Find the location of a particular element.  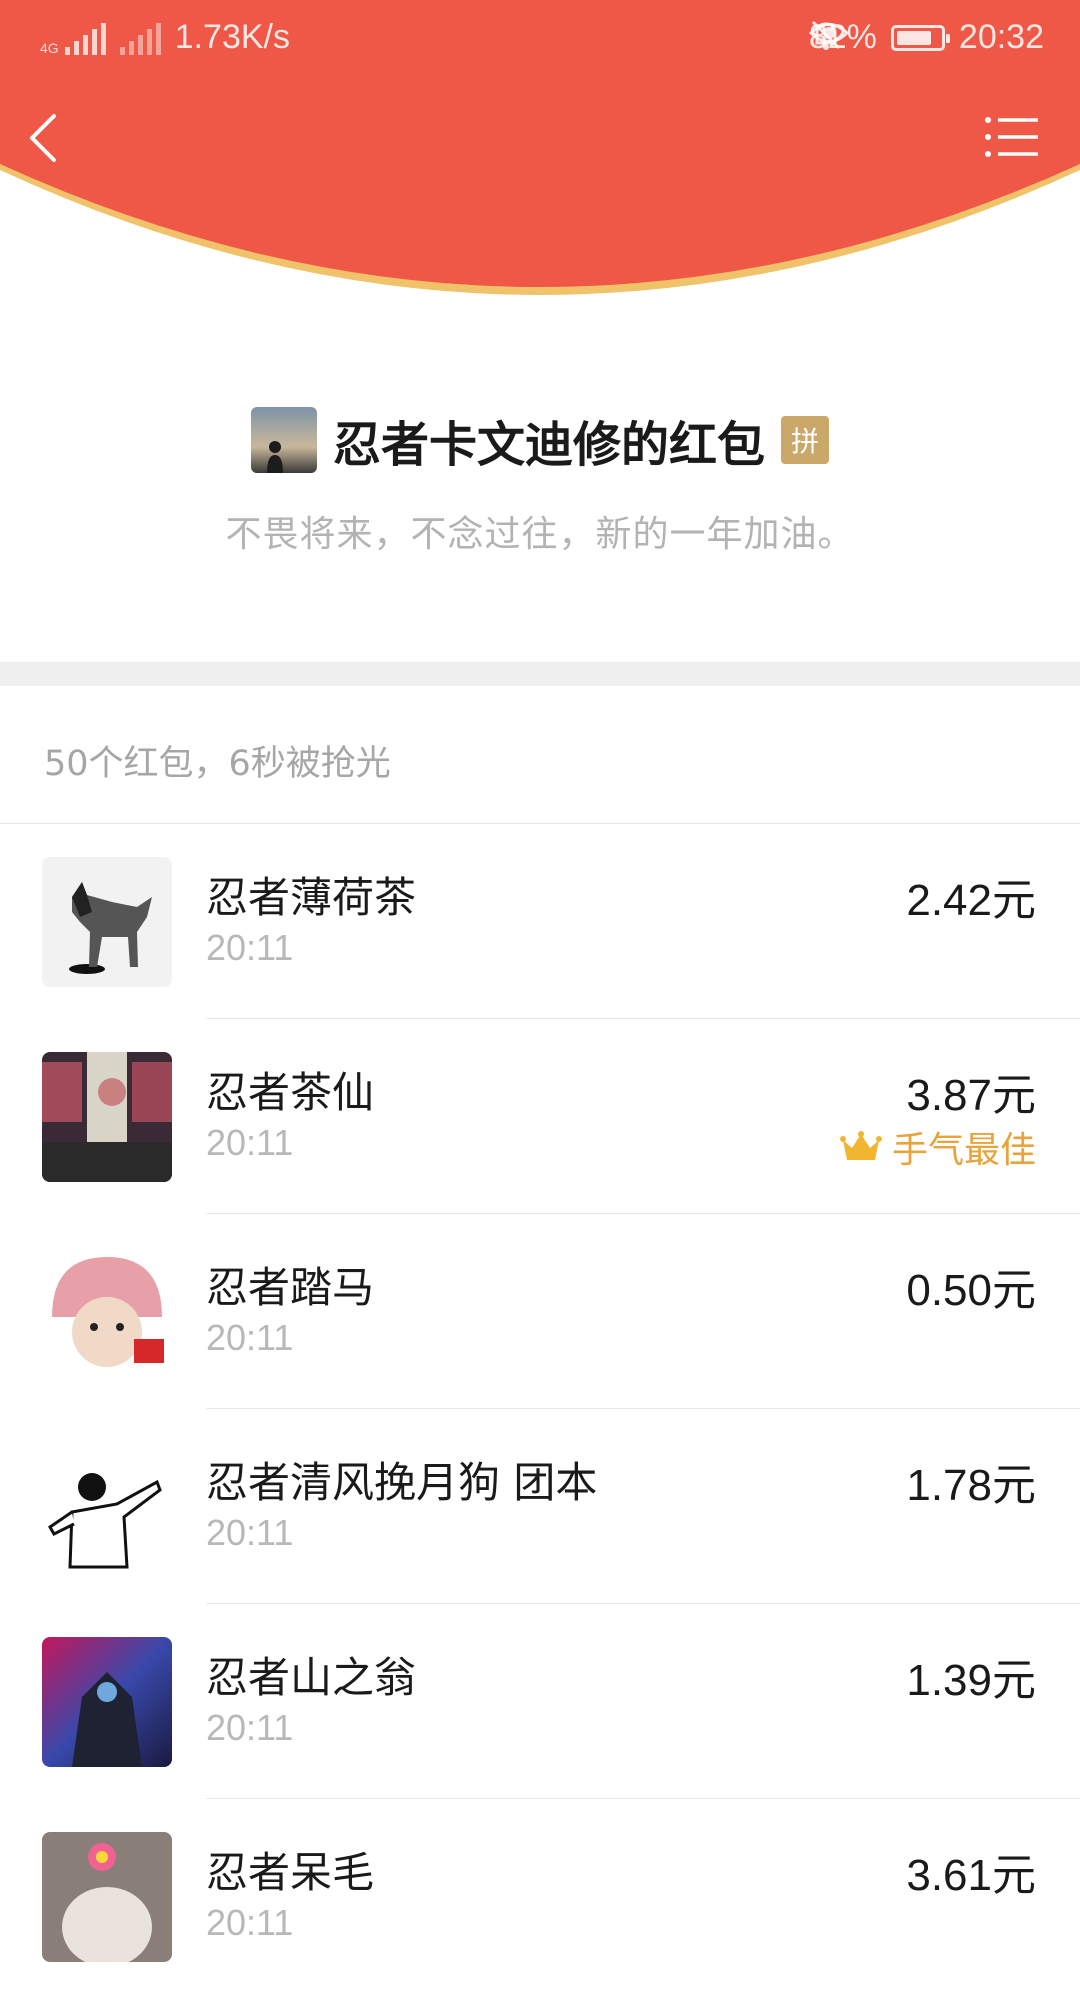

list-item: 忍者茶仙 20:11 3.87元 手气最佳 is located at coordinates (540, 1116).